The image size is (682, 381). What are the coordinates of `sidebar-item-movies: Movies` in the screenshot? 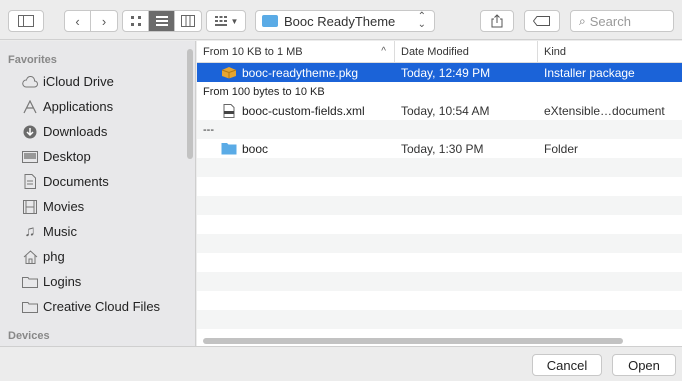 It's located at (97, 206).